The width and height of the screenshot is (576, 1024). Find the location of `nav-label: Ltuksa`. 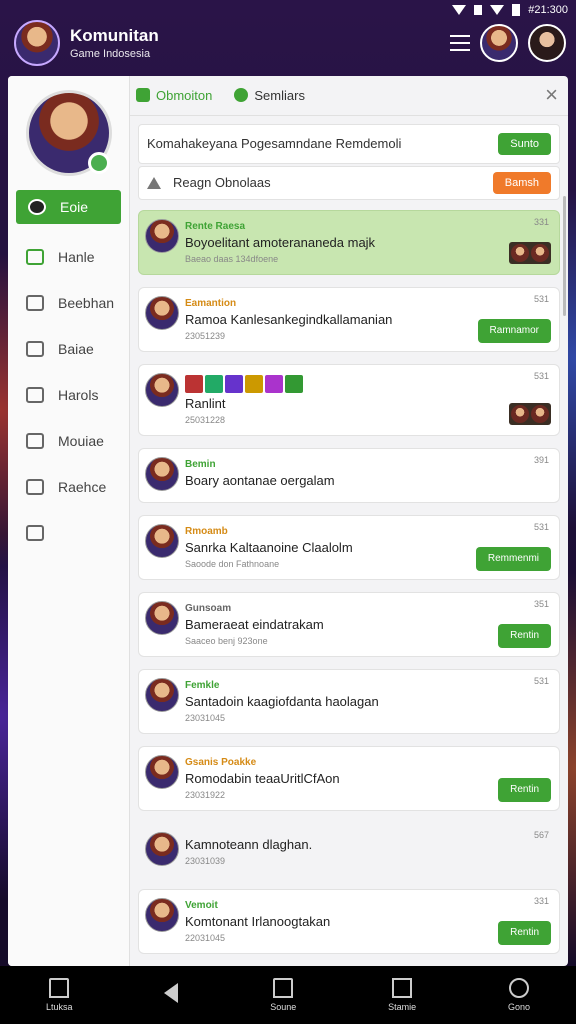

nav-label: Ltuksa is located at coordinates (59, 1007).